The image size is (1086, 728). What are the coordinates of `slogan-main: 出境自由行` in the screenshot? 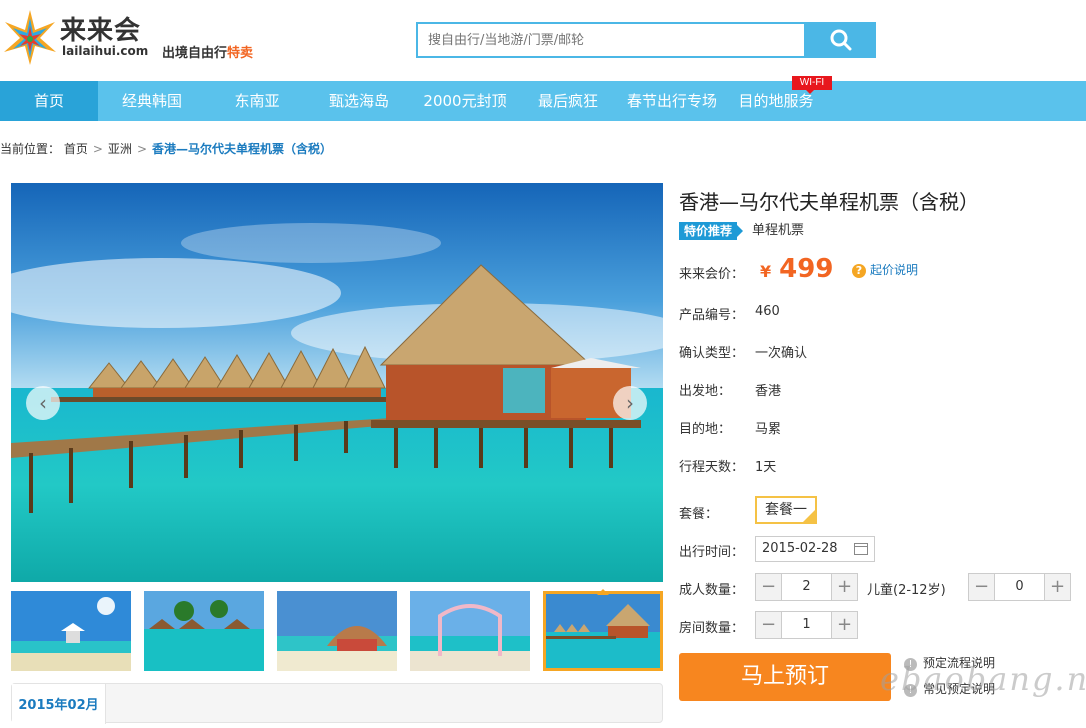 It's located at (195, 53).